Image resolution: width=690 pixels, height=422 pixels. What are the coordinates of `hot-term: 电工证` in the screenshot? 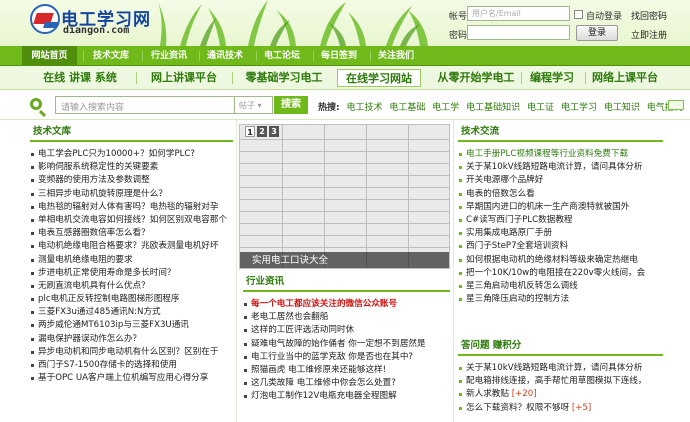 It's located at (540, 108).